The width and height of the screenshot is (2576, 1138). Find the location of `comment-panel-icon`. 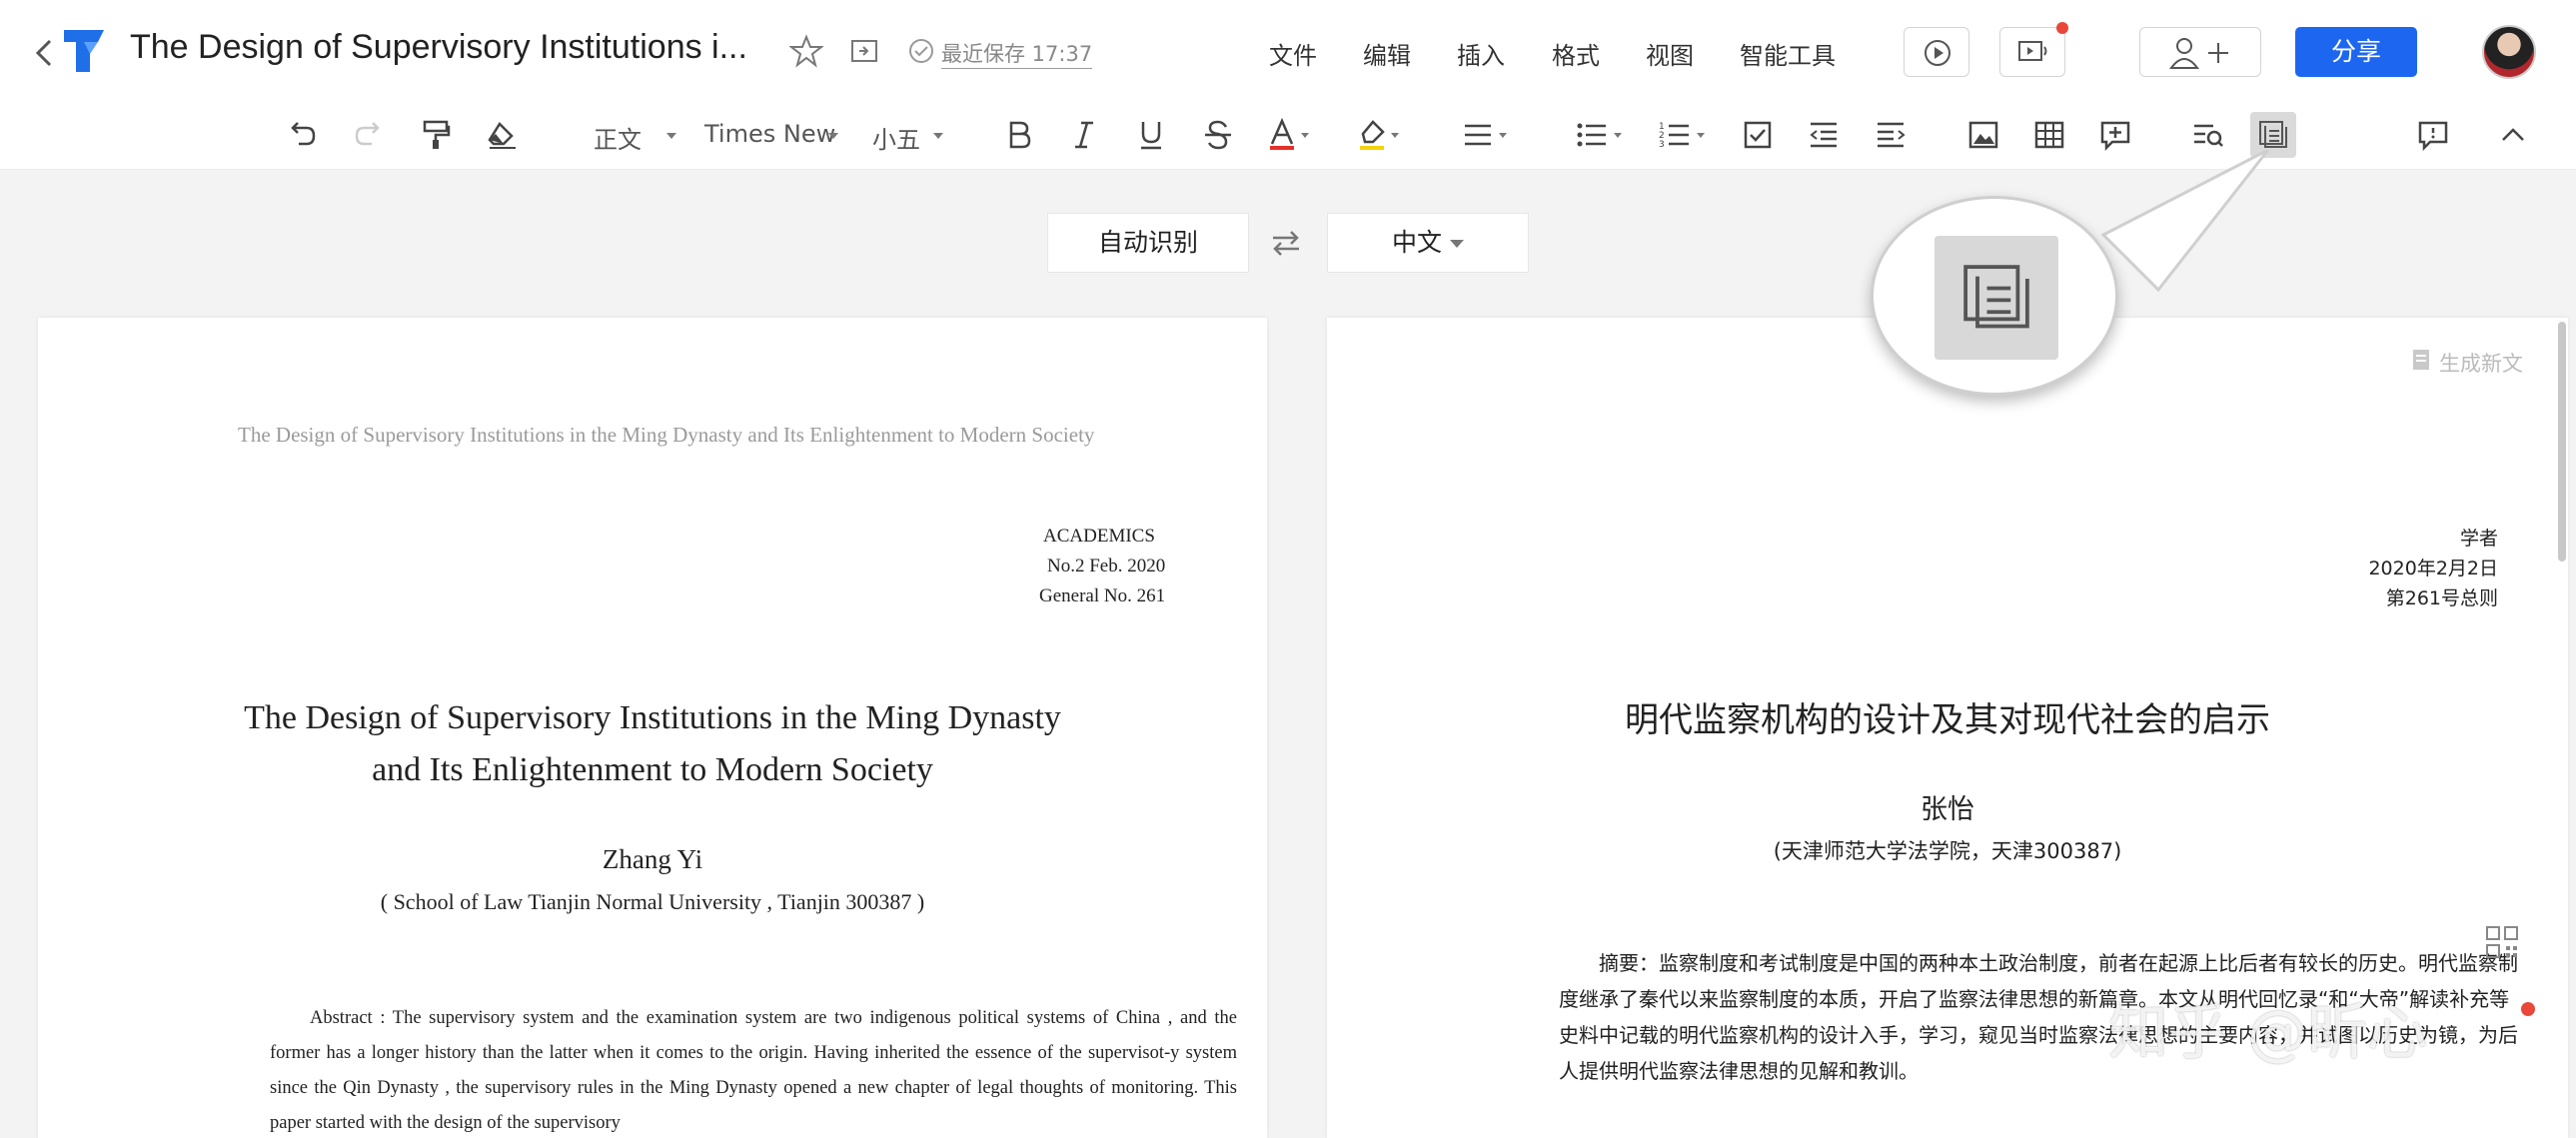

comment-panel-icon is located at coordinates (2433, 135).